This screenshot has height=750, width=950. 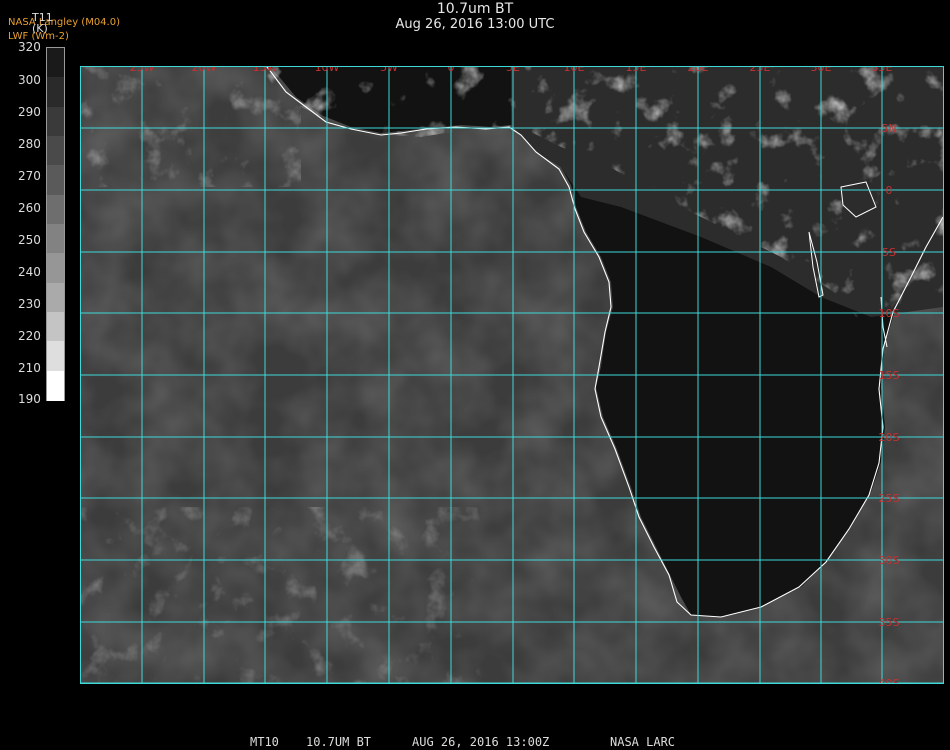 What do you see at coordinates (29, 399) in the screenshot?
I see `colorbar-tick-label: 190` at bounding box center [29, 399].